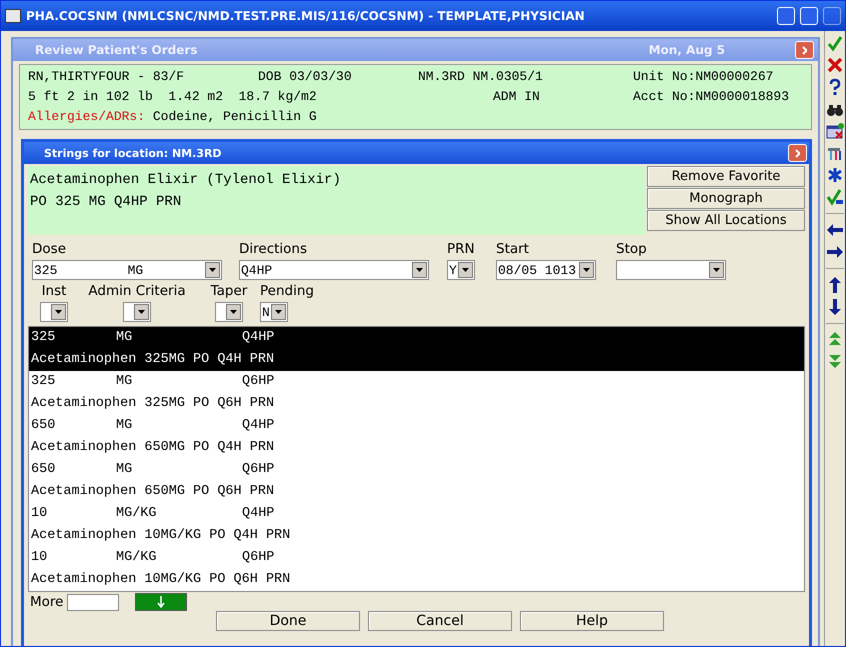 The height and width of the screenshot is (647, 846). I want to click on patient-location: NM.3RD NM.0305/1, so click(481, 77).